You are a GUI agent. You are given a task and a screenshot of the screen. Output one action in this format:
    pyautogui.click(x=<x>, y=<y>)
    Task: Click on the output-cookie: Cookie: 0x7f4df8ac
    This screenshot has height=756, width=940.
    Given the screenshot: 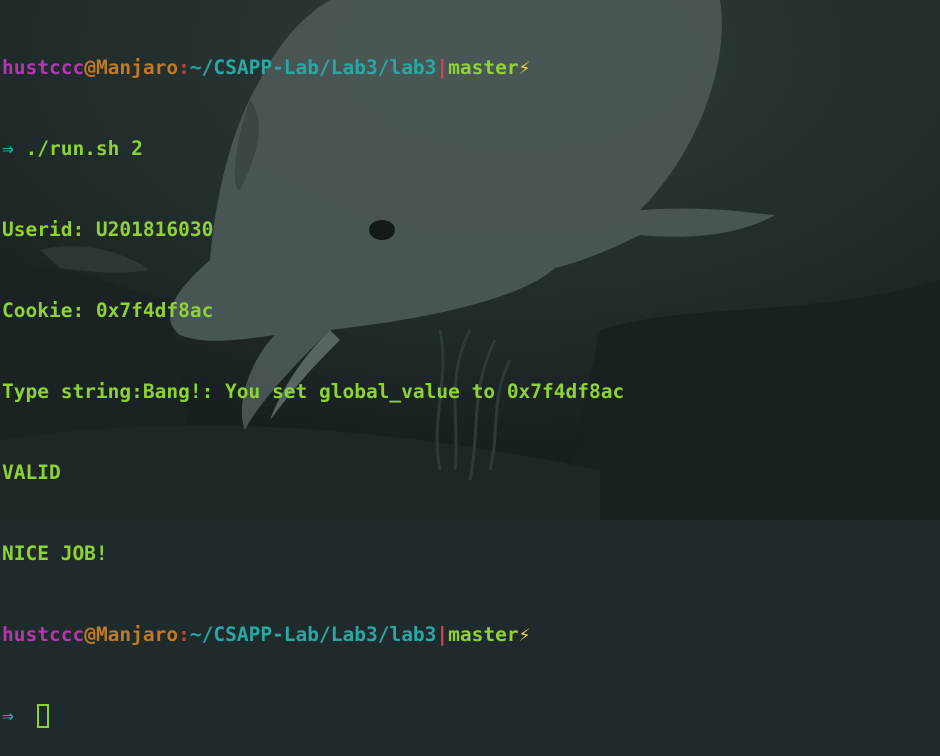 What is the action you would take?
    pyautogui.click(x=108, y=310)
    